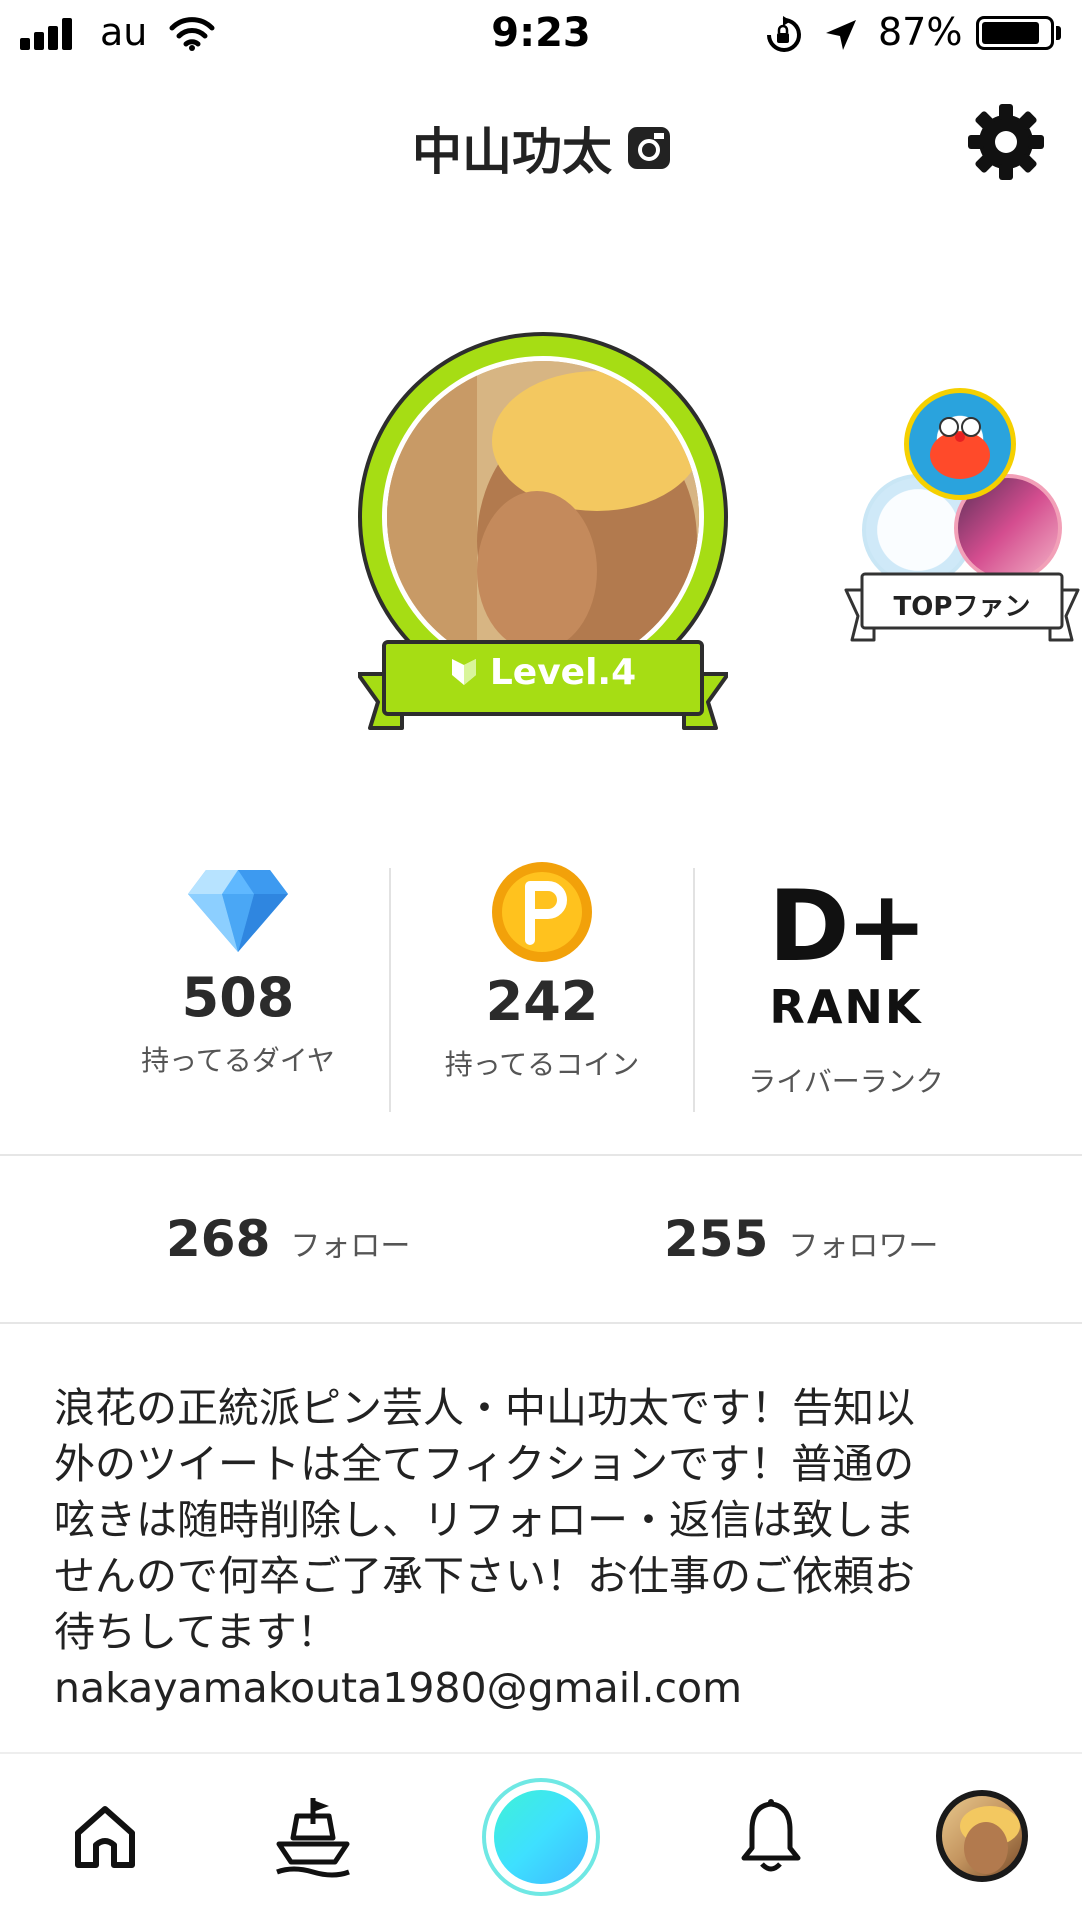  Describe the element at coordinates (784, 34) in the screenshot. I see `orientation-lock-icon` at that location.